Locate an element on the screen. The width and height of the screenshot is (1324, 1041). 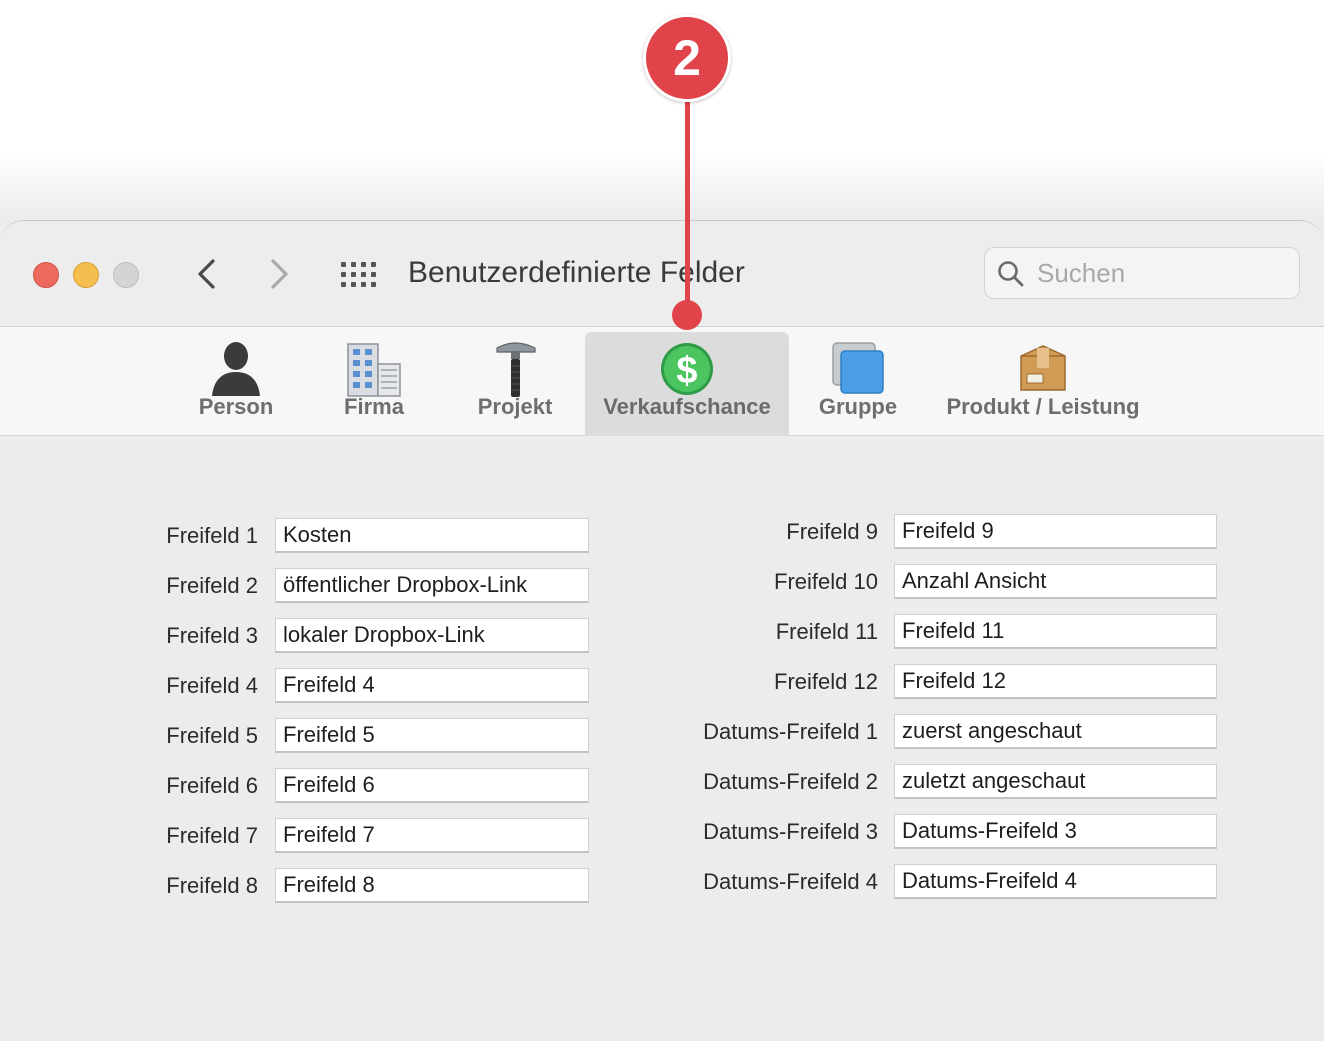
field-row: Datums-Freifeld 3 Datums-Freifeld 3 is located at coordinates (662, 832).